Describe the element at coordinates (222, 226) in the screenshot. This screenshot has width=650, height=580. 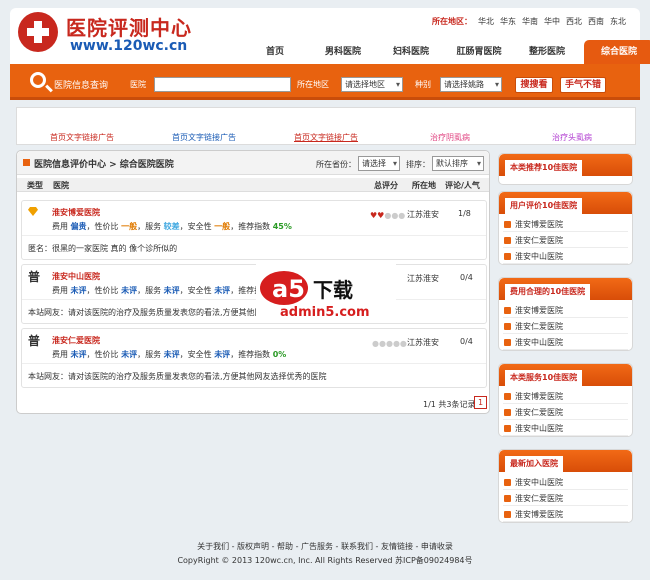
I see `safety-value: 一般` at that location.